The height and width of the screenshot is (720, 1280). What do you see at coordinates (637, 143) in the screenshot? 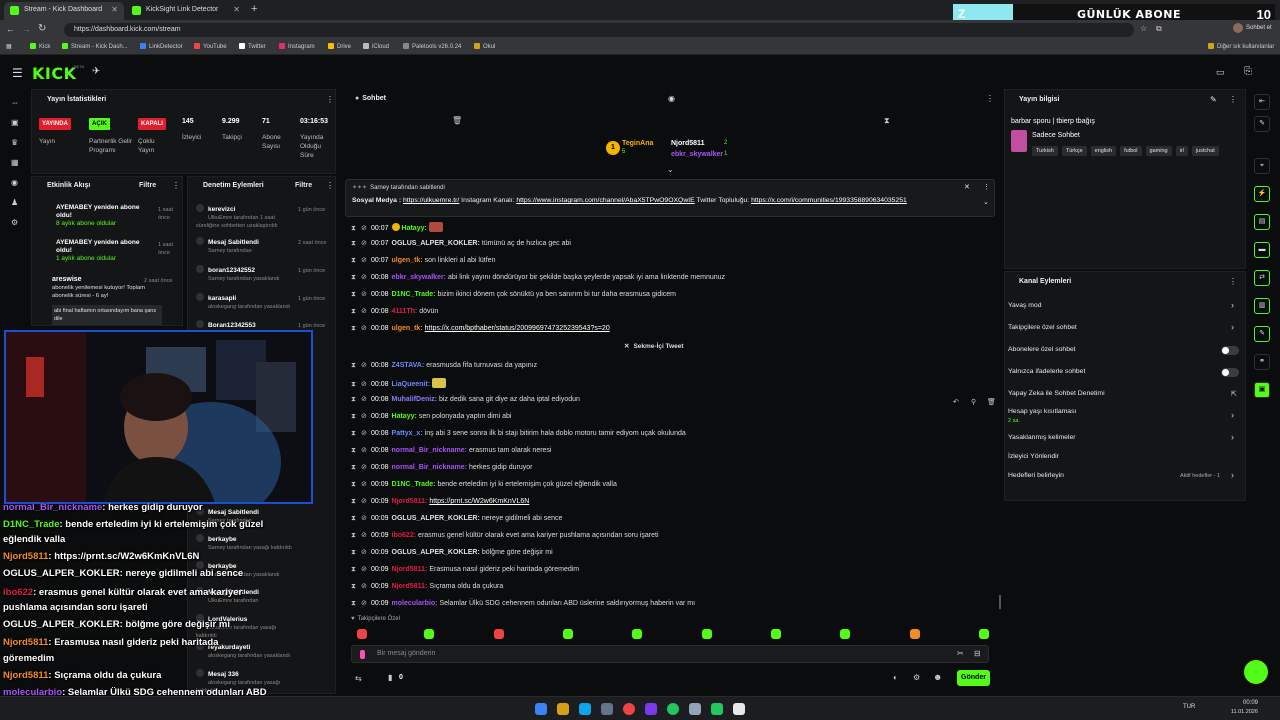
I see `leader-name: TeginAna` at bounding box center [637, 143].